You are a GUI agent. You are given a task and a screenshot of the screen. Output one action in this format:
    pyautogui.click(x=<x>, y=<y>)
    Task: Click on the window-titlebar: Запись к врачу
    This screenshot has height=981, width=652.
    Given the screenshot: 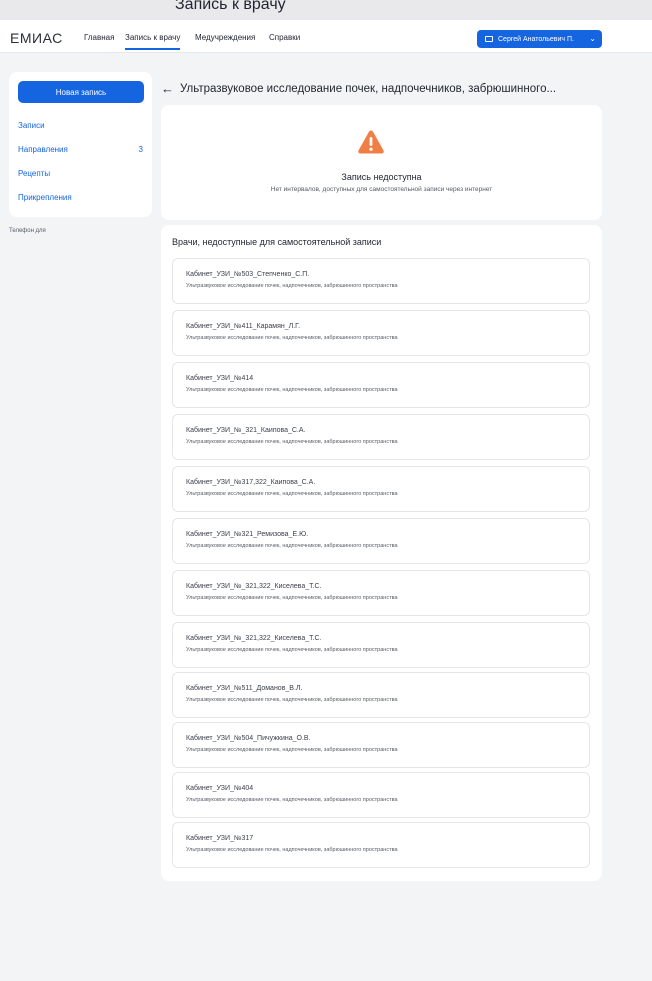 What is the action you would take?
    pyautogui.click(x=326, y=10)
    